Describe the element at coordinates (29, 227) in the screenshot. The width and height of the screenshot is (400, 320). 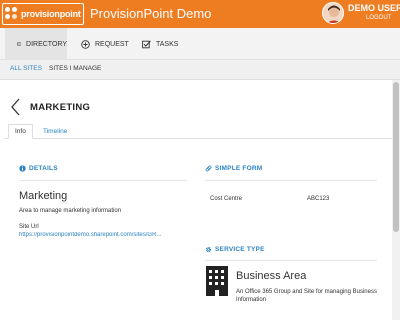
I see `site-url-label: Site Url` at that location.